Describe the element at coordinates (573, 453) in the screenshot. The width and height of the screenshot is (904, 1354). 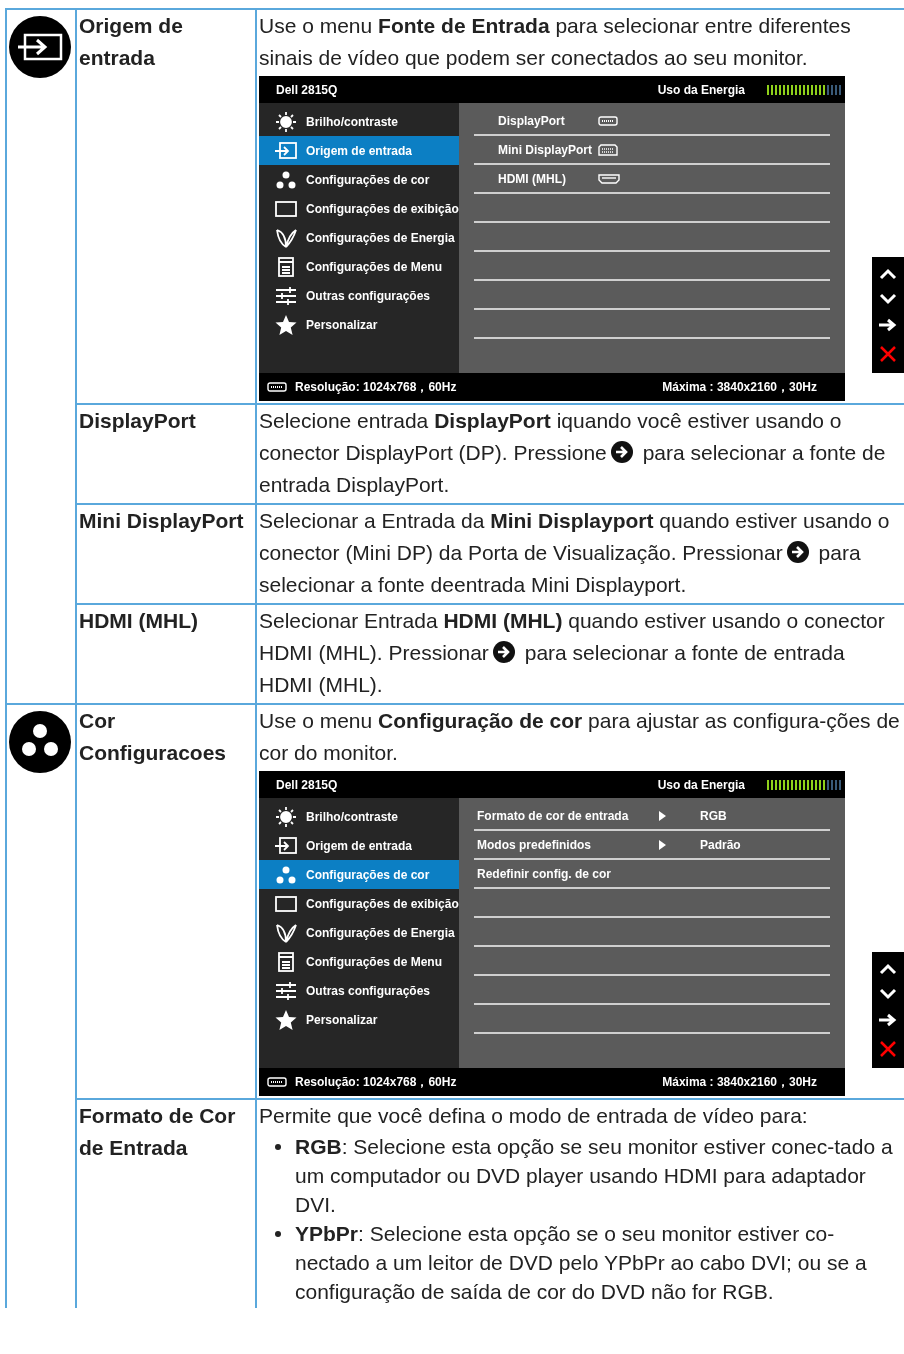
I see `description-text: Selecione entrada DisplayPort iquando você estiver usando o conector DisplayPort (DP). Pressione para selecionar a fonte de entrada DisplayPort.` at that location.